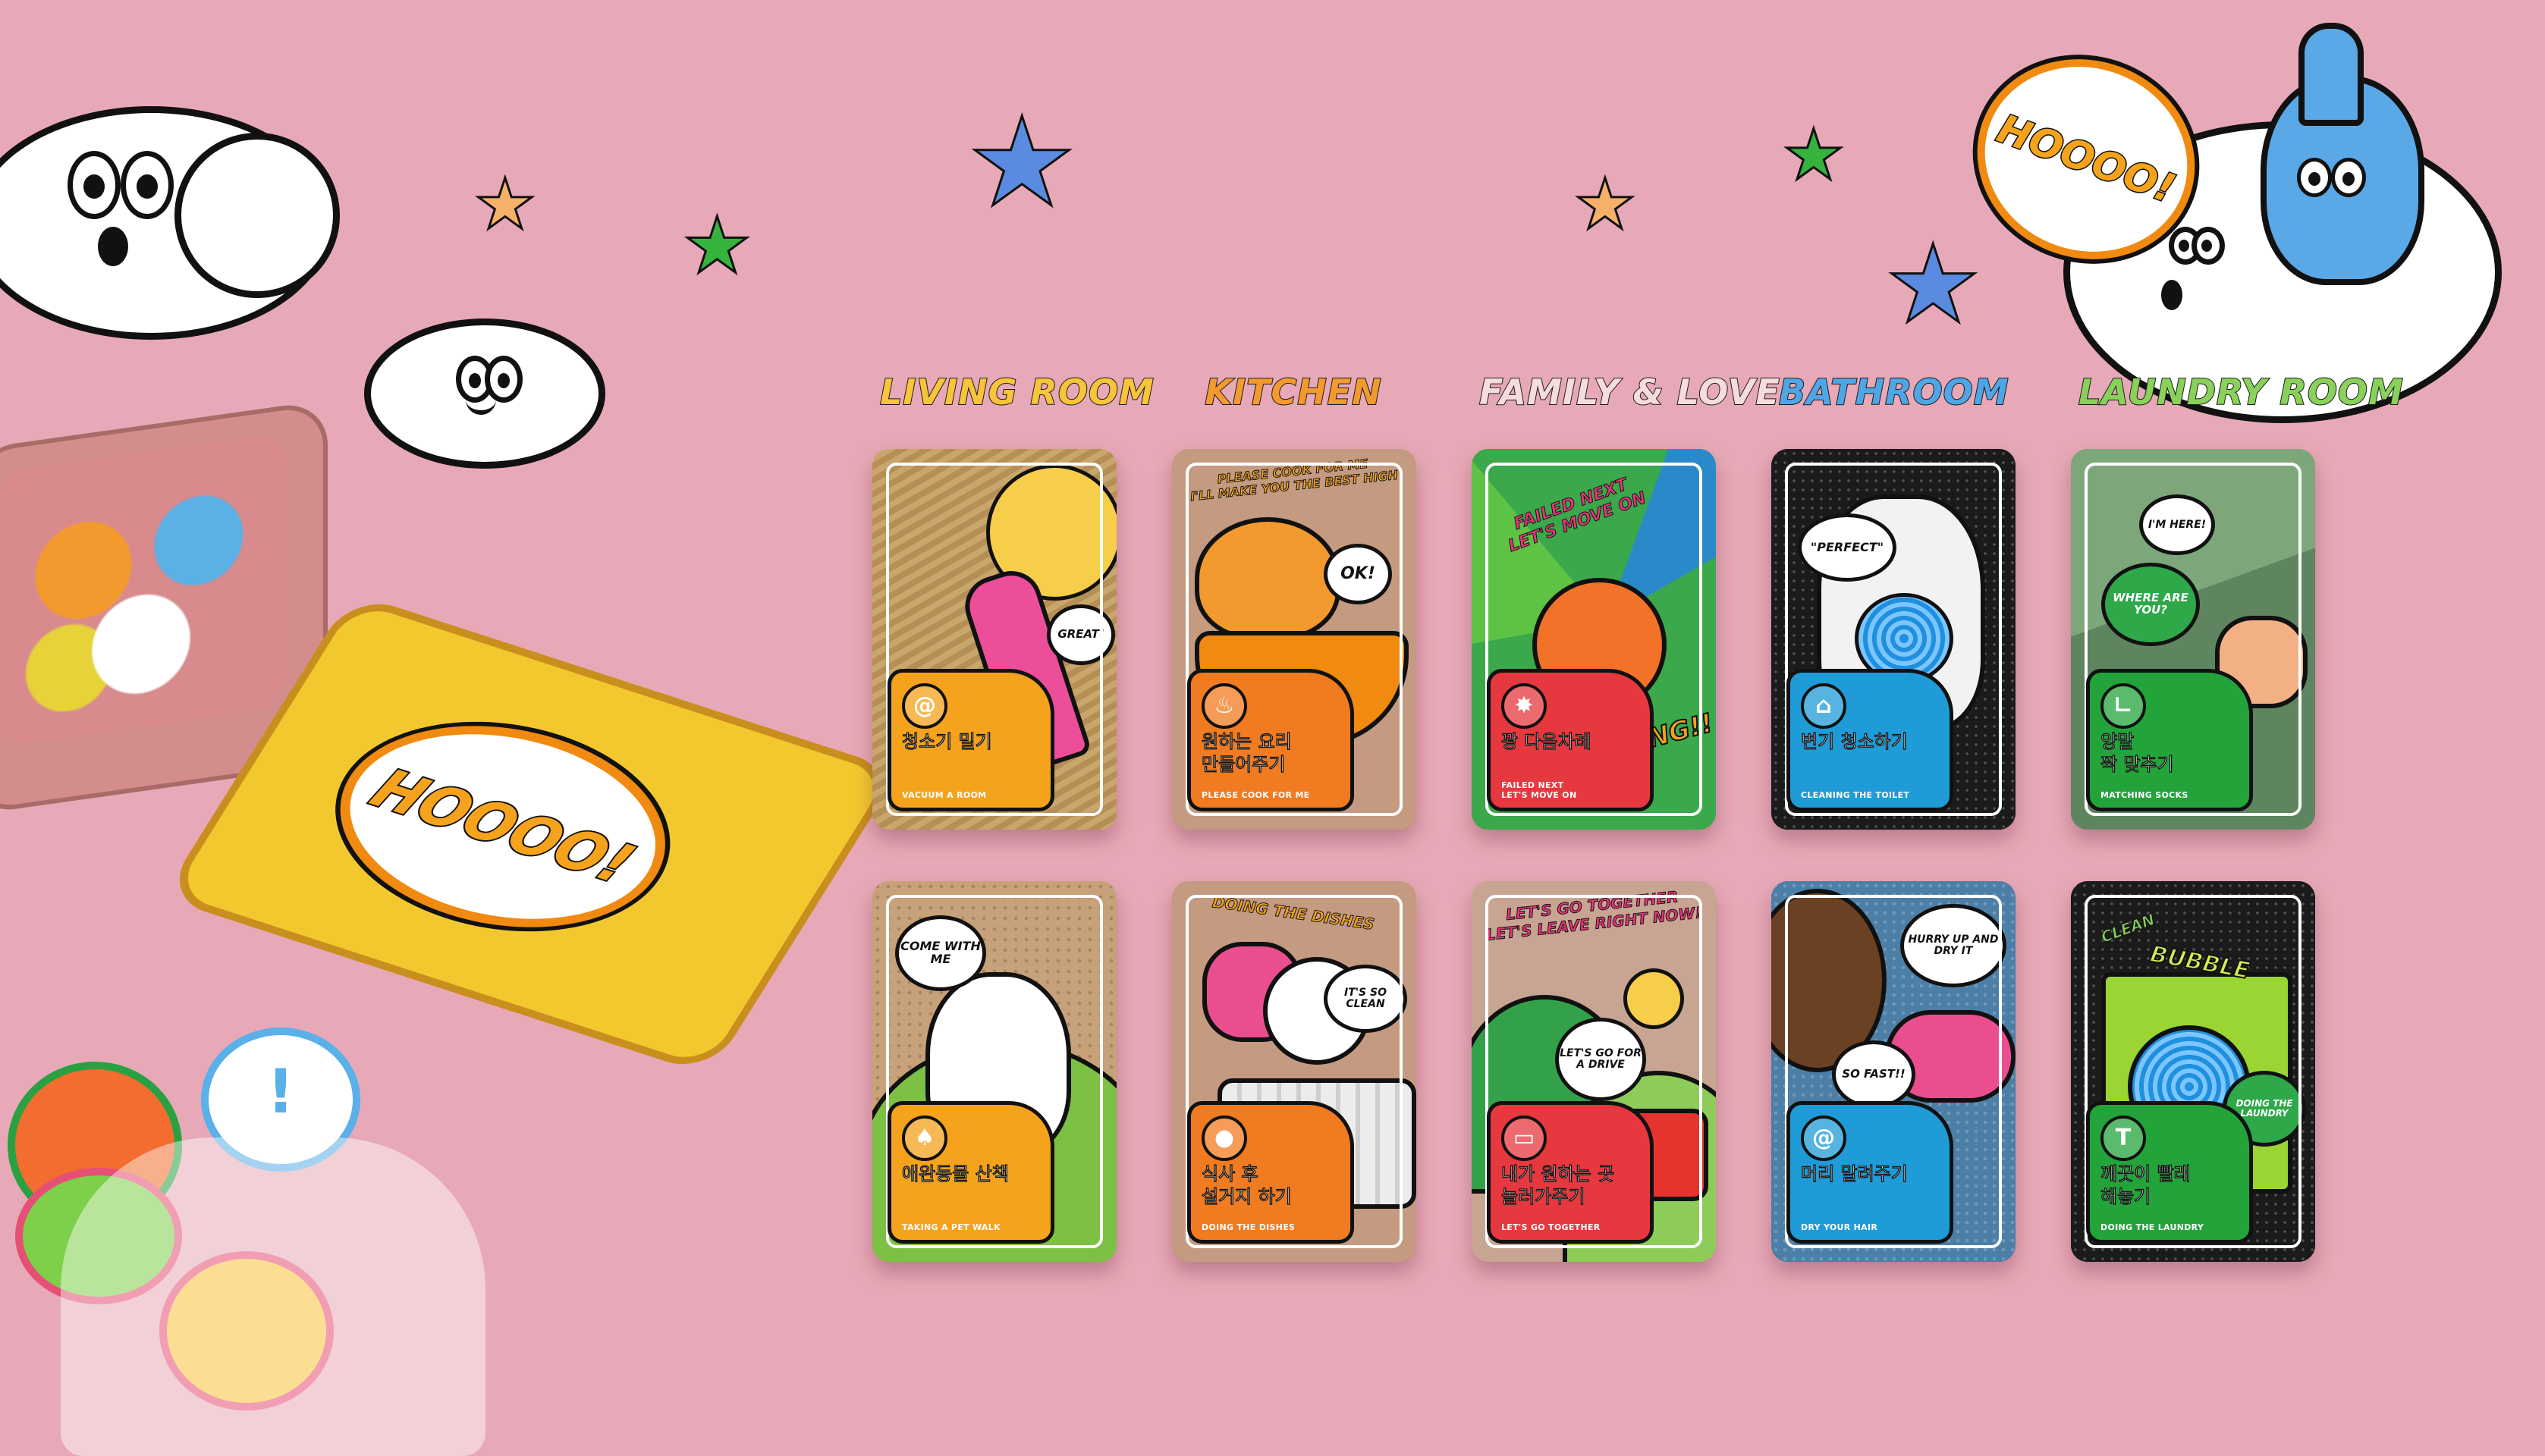  Describe the element at coordinates (1601, 1059) in the screenshot. I see `card-together-bubble: LET'S GO FOR A DRIVE` at that location.